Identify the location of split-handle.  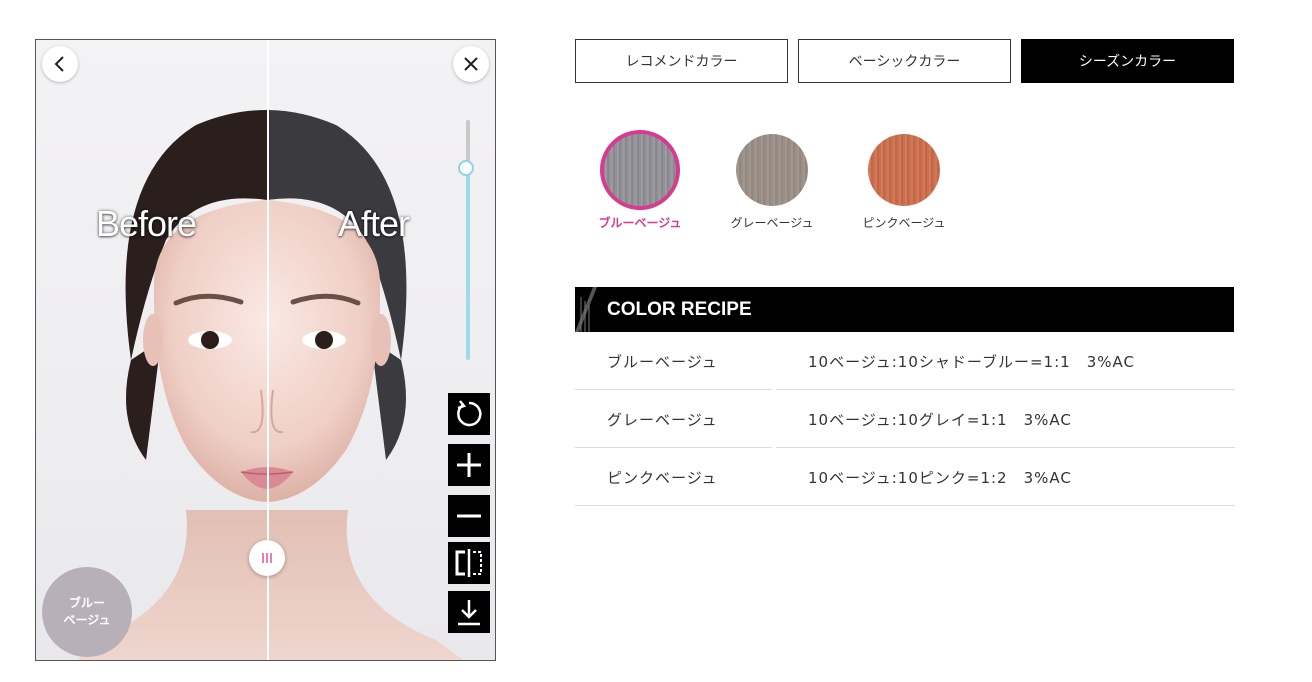
(267, 558).